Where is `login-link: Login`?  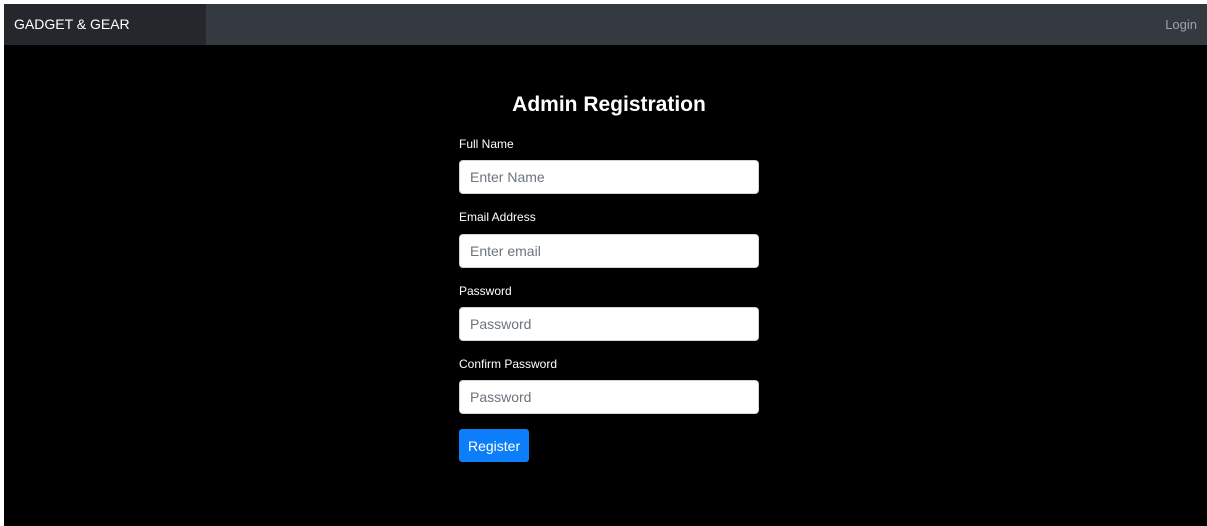
login-link: Login is located at coordinates (1181, 24).